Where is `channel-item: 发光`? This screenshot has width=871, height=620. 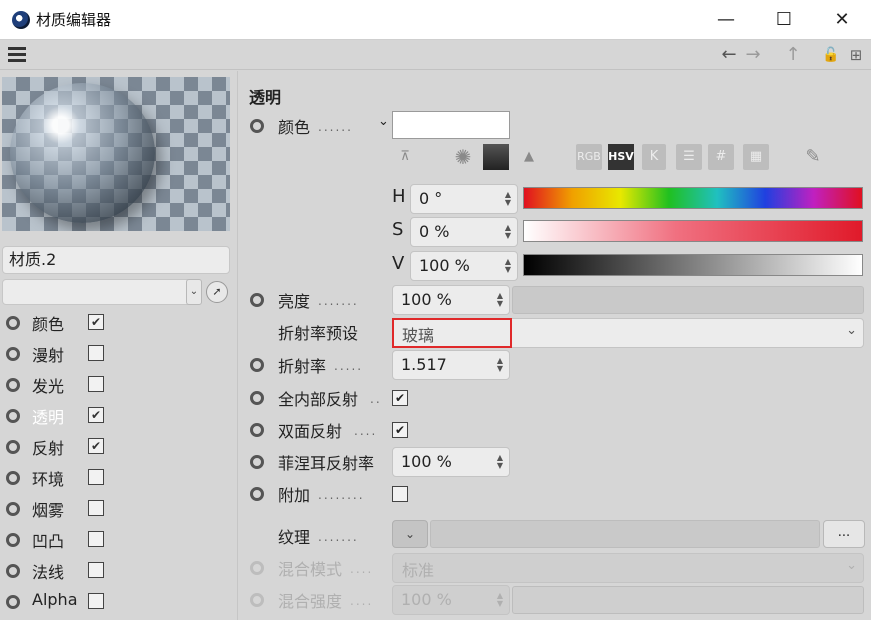
channel-item: 发光 is located at coordinates (119, 385).